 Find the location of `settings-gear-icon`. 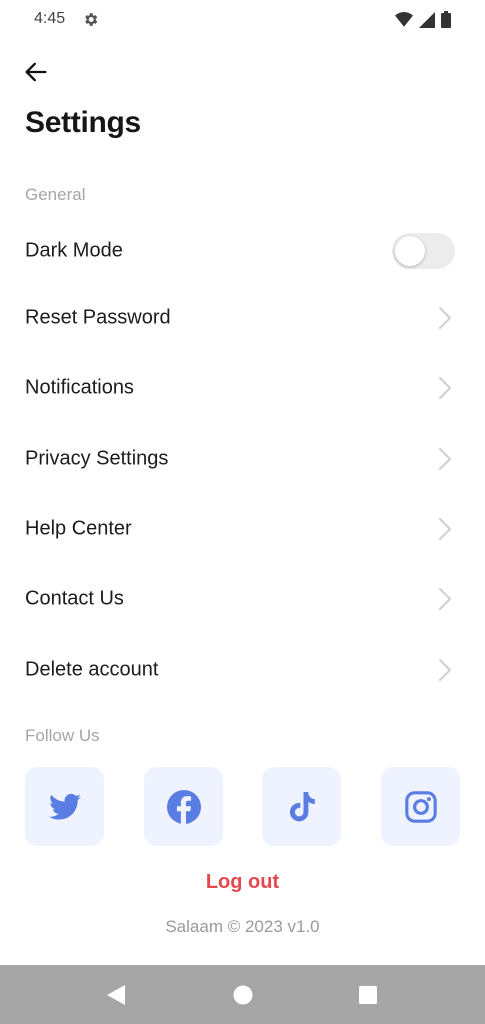

settings-gear-icon is located at coordinates (91, 19).